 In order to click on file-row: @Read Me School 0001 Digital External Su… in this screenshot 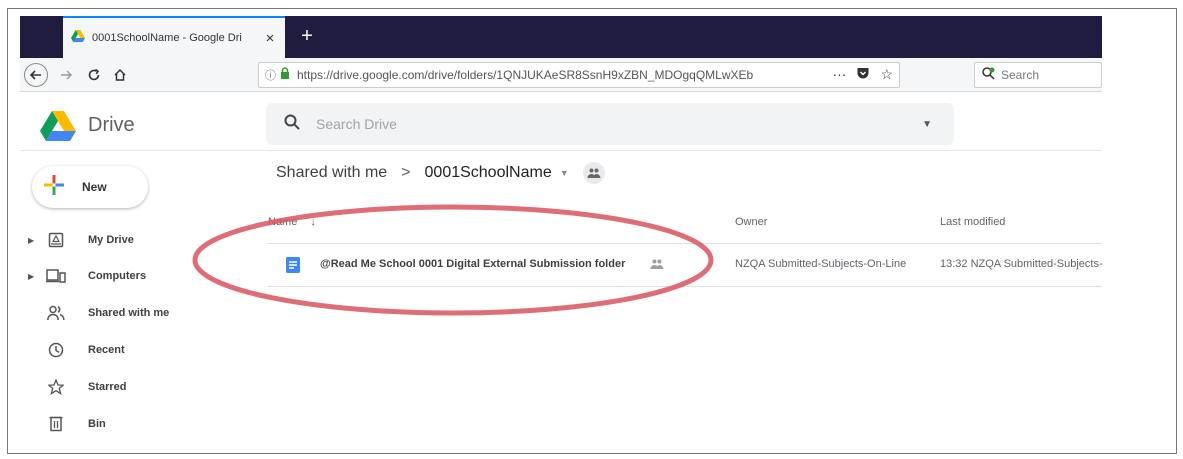, I will do `click(685, 265)`.